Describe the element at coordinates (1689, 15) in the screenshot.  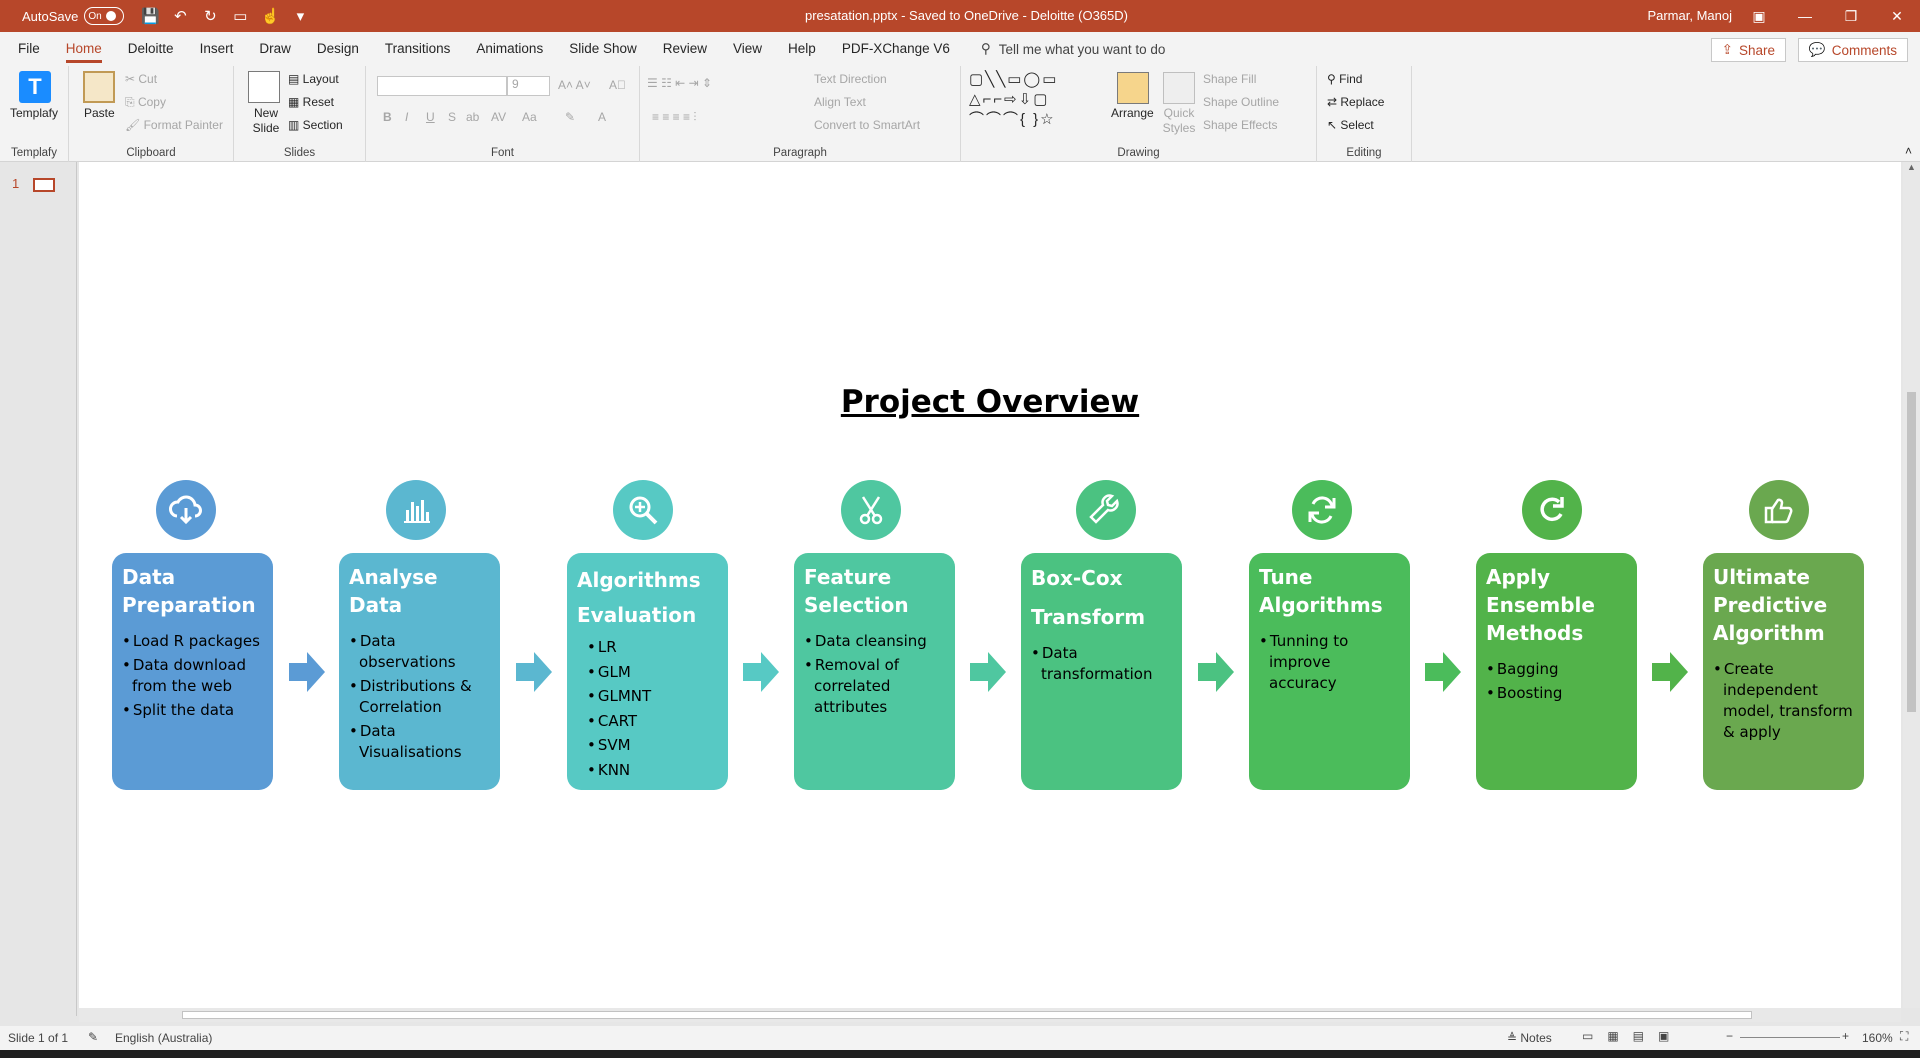
I see `user-name: Parmar, Manoj` at that location.